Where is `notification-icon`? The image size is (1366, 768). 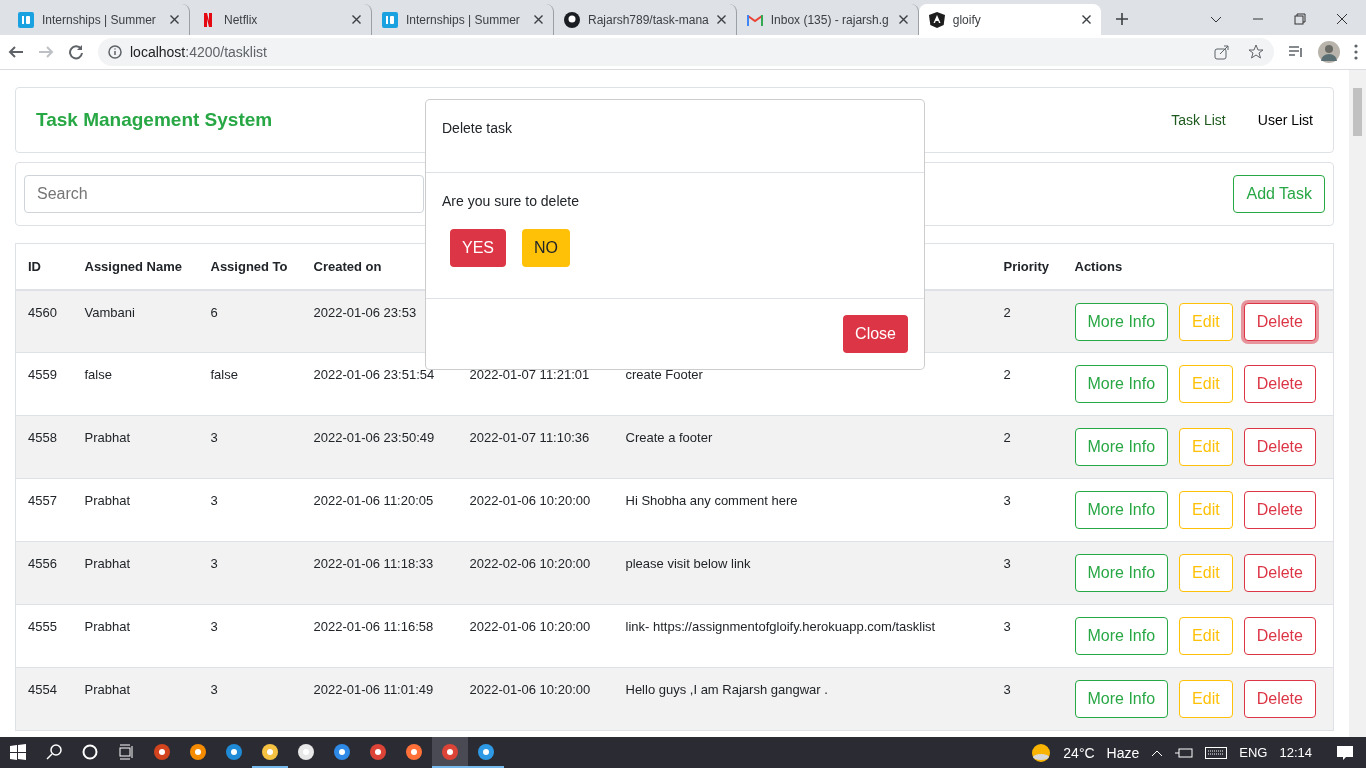
notification-icon is located at coordinates (1345, 752).